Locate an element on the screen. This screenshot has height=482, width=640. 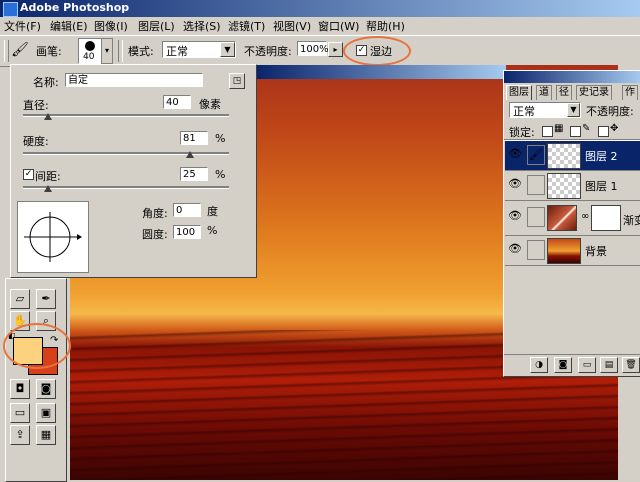
roundness-input: 100 is located at coordinates (187, 232).